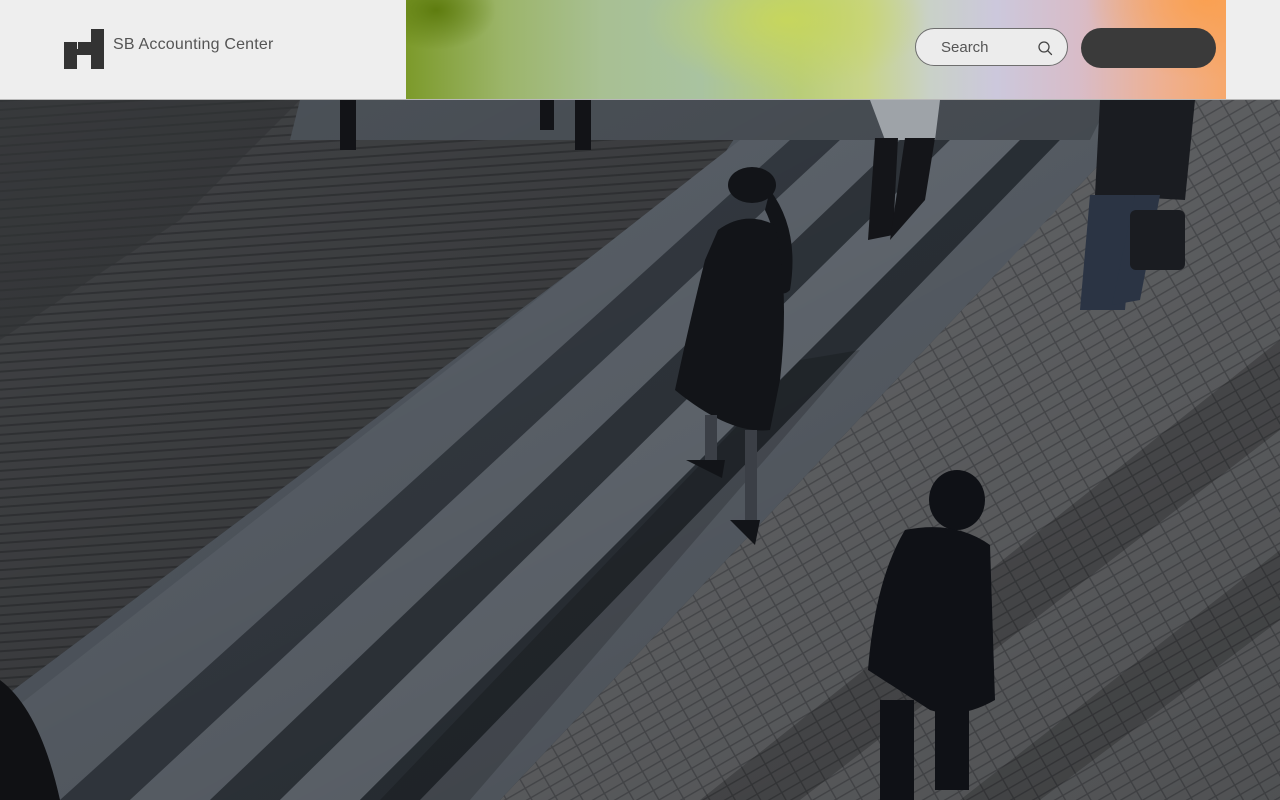 This screenshot has width=1280, height=800. What do you see at coordinates (640, 50) in the screenshot?
I see `site-header: SB Accounting Center` at bounding box center [640, 50].